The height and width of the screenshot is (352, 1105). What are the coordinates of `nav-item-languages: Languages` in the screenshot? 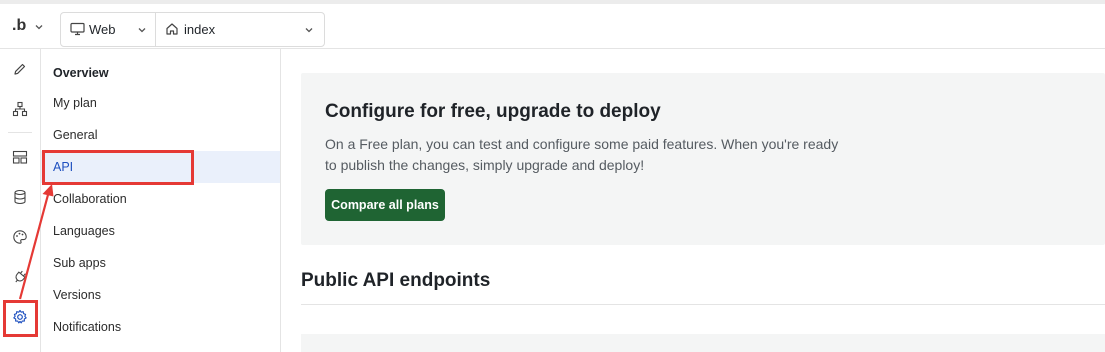 It's located at (160, 231).